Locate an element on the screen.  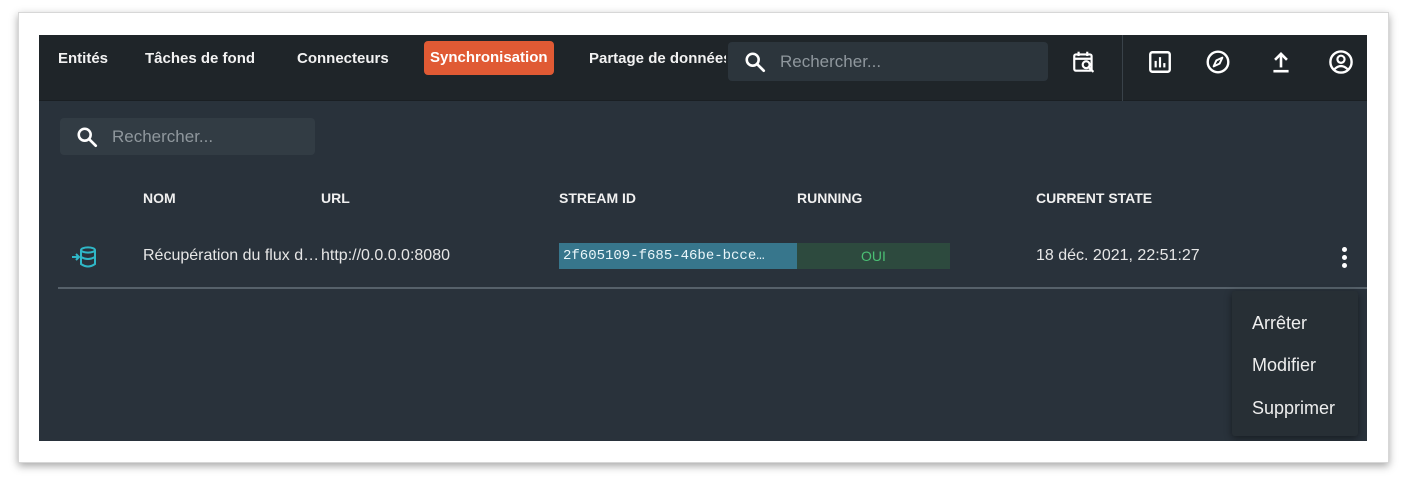
row-url: http://0.0.0.0:8080 is located at coordinates (385, 255).